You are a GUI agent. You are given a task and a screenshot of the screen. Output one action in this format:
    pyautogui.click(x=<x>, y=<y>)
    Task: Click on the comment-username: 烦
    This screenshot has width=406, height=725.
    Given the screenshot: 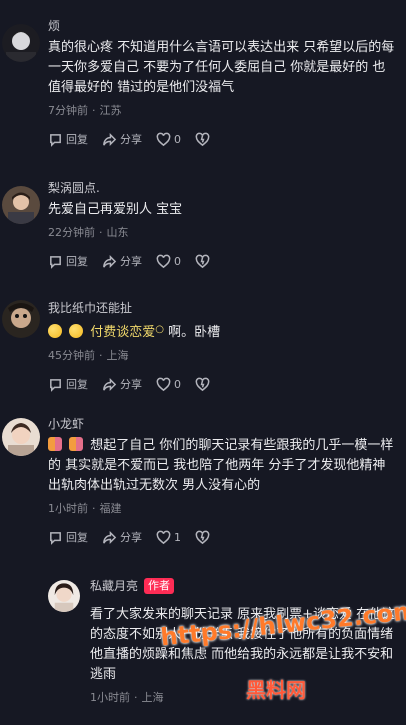 What is the action you would take?
    pyautogui.click(x=222, y=26)
    